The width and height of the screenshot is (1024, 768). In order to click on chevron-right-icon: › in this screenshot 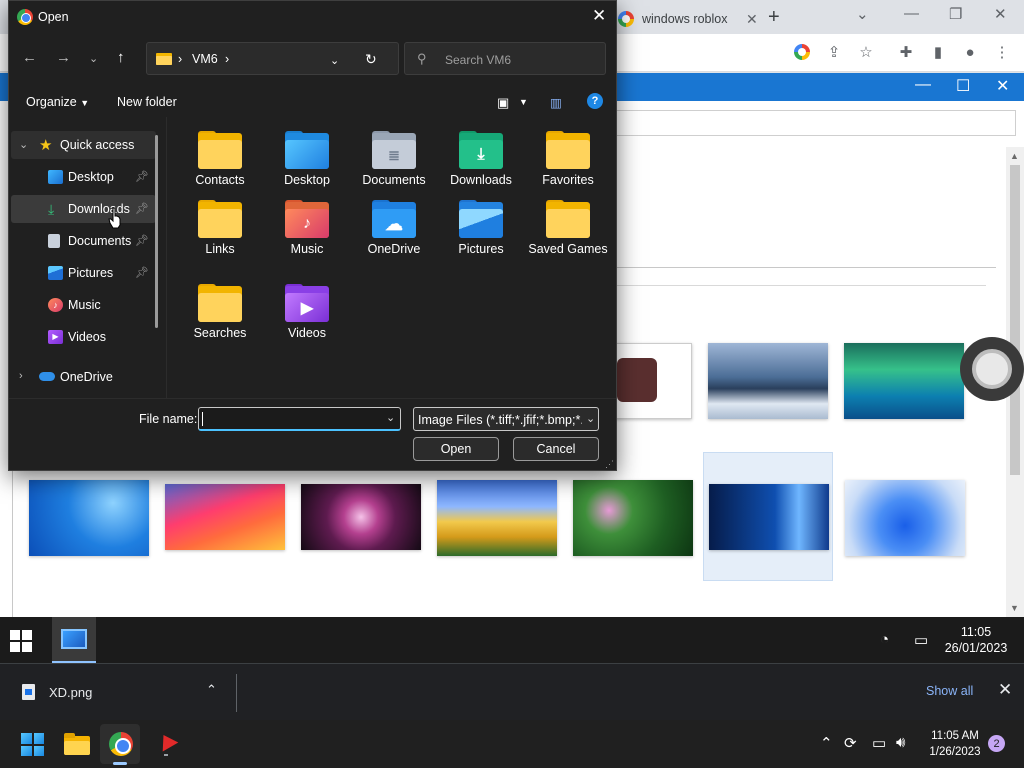, I will do `click(21, 376)`.